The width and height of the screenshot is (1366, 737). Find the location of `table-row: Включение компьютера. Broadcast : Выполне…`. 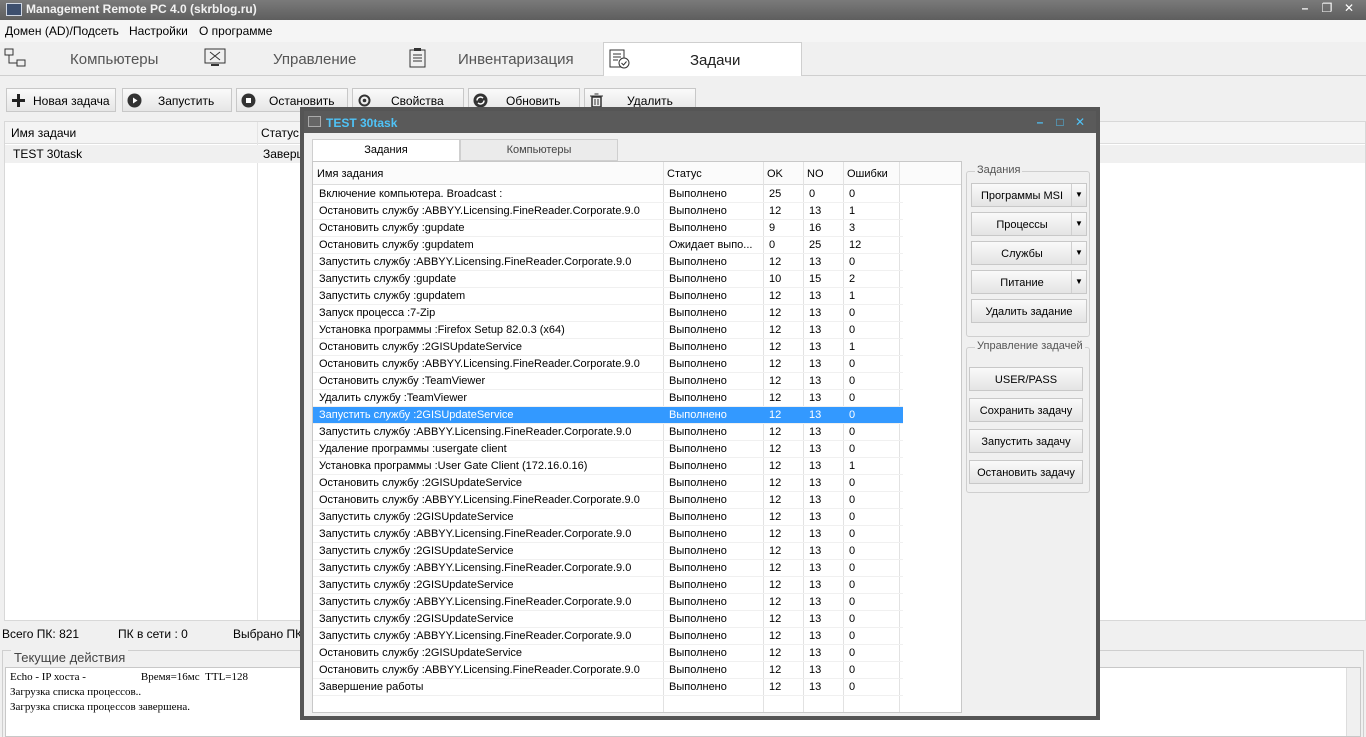

table-row: Включение компьютера. Broadcast : Выполне… is located at coordinates (608, 194).